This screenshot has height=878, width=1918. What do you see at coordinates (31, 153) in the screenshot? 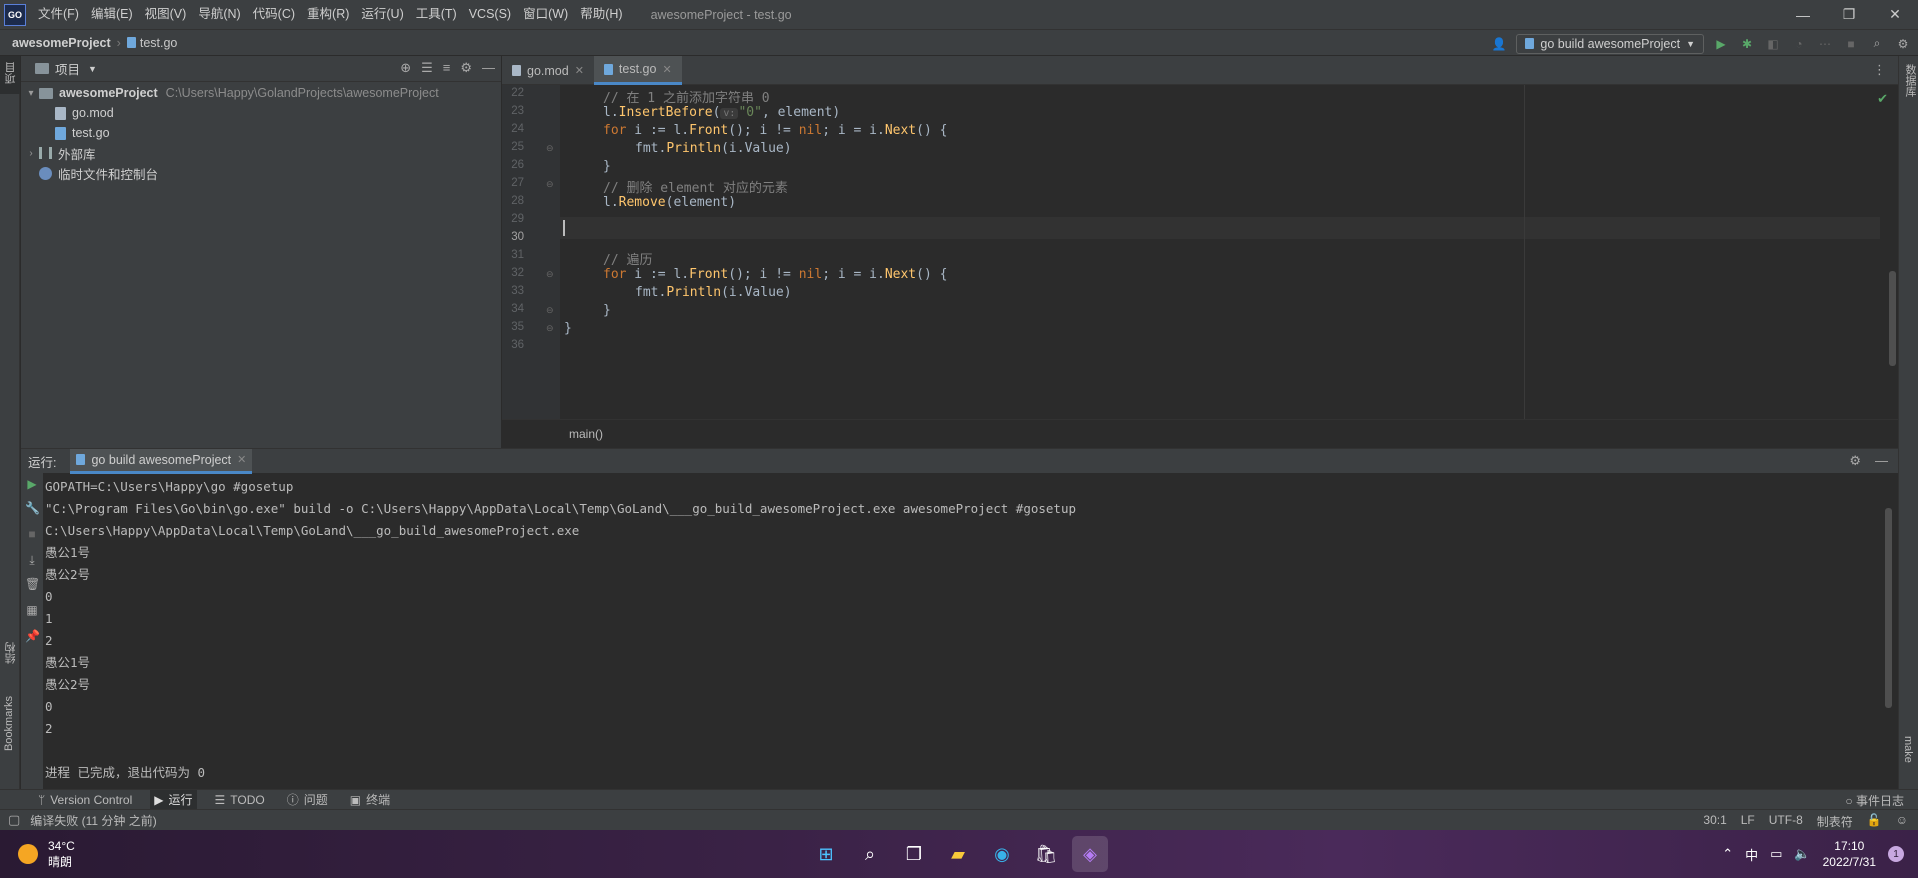
I see `chevron-right-icon: ›` at bounding box center [31, 153].